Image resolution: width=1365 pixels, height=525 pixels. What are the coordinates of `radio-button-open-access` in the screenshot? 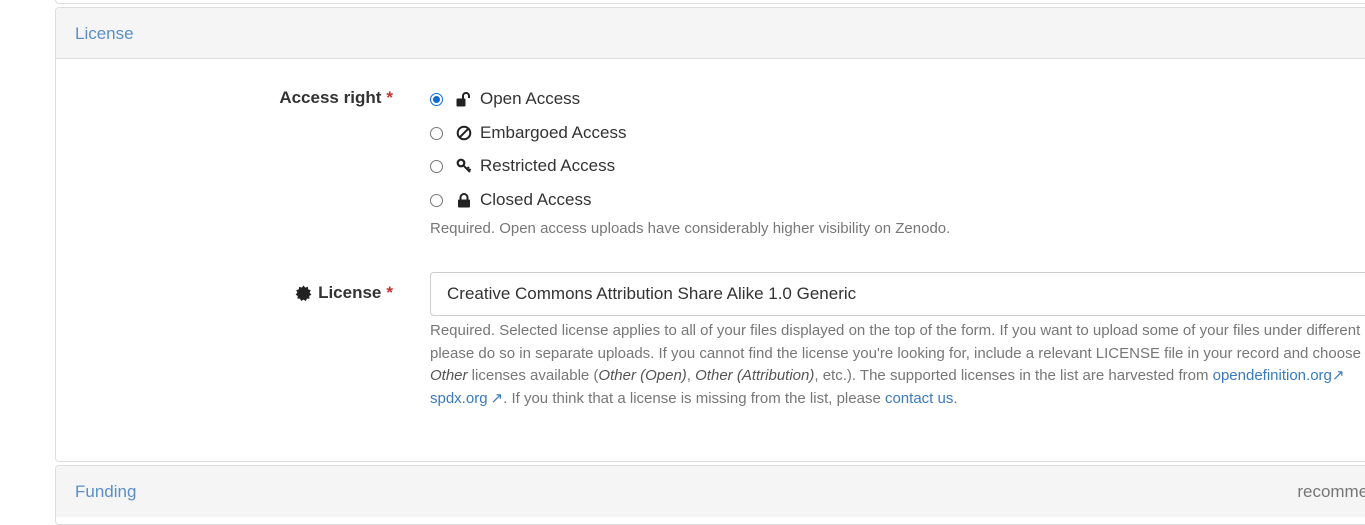 It's located at (436, 99).